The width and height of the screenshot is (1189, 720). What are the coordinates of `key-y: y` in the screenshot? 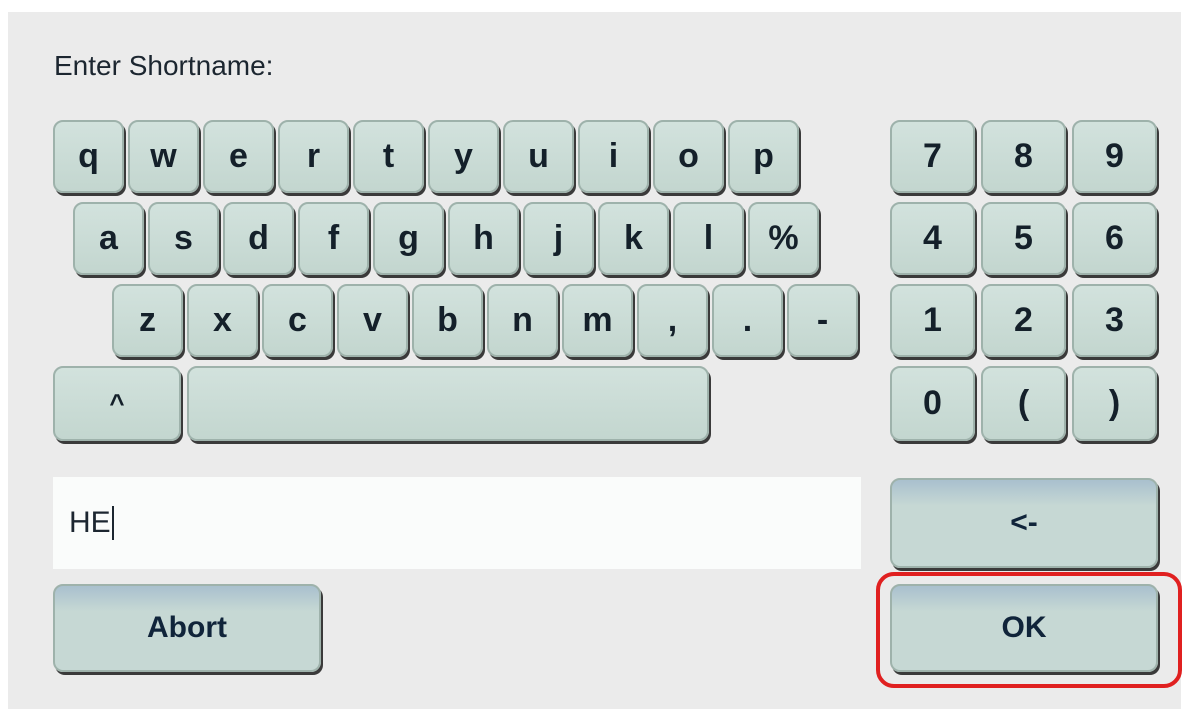 It's located at (463, 156).